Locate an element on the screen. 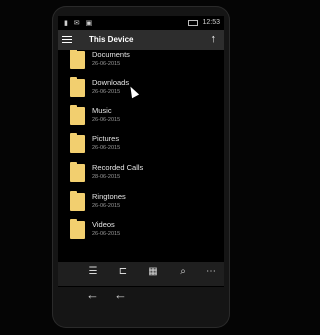 Image resolution: width=320 pixels, height=335 pixels. grid-icon: ▦ is located at coordinates (153, 274).